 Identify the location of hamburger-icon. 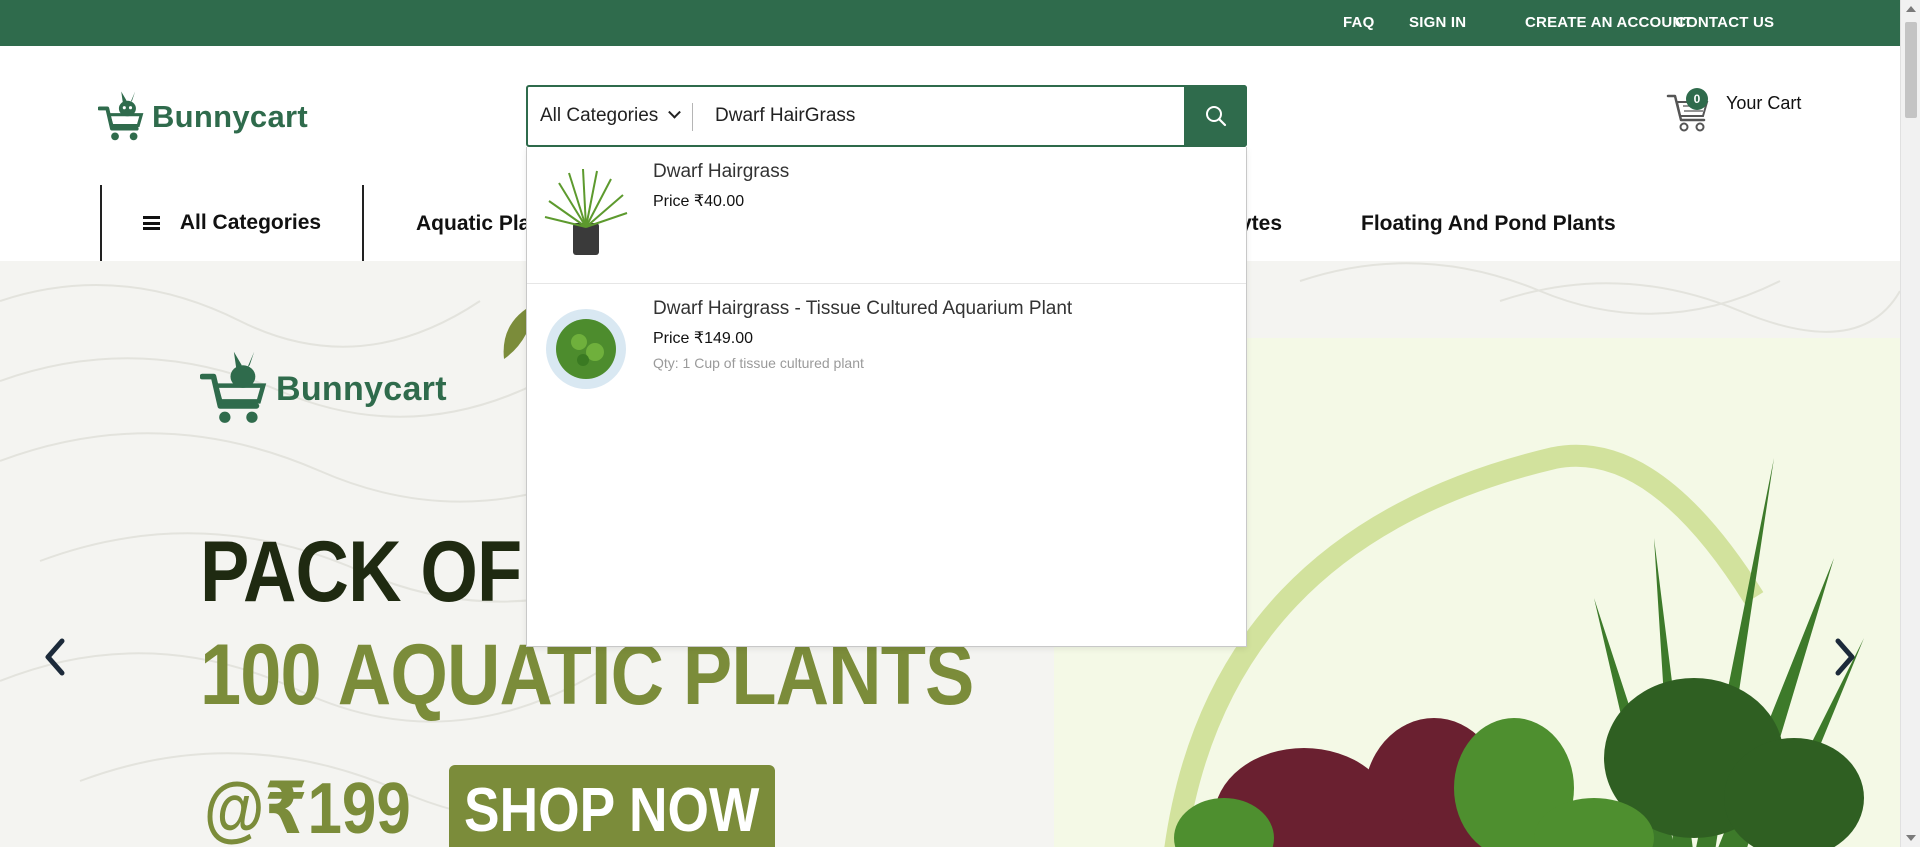
(151, 223).